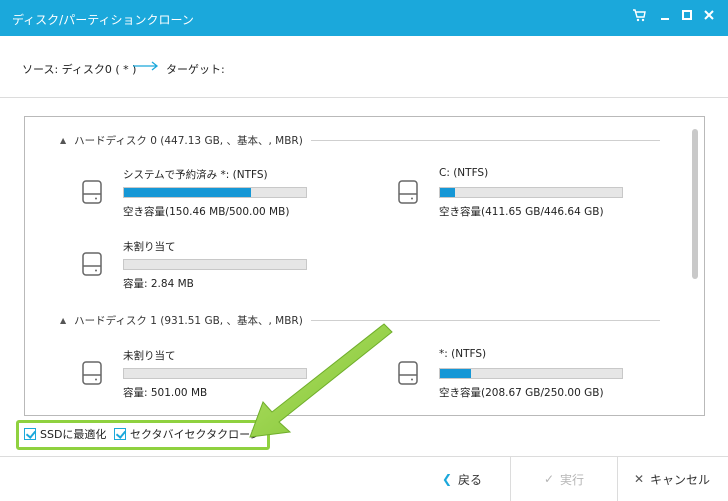 The height and width of the screenshot is (501, 728). I want to click on source-disk-label: ソース: ディスク0 ( * ), so click(79, 69).